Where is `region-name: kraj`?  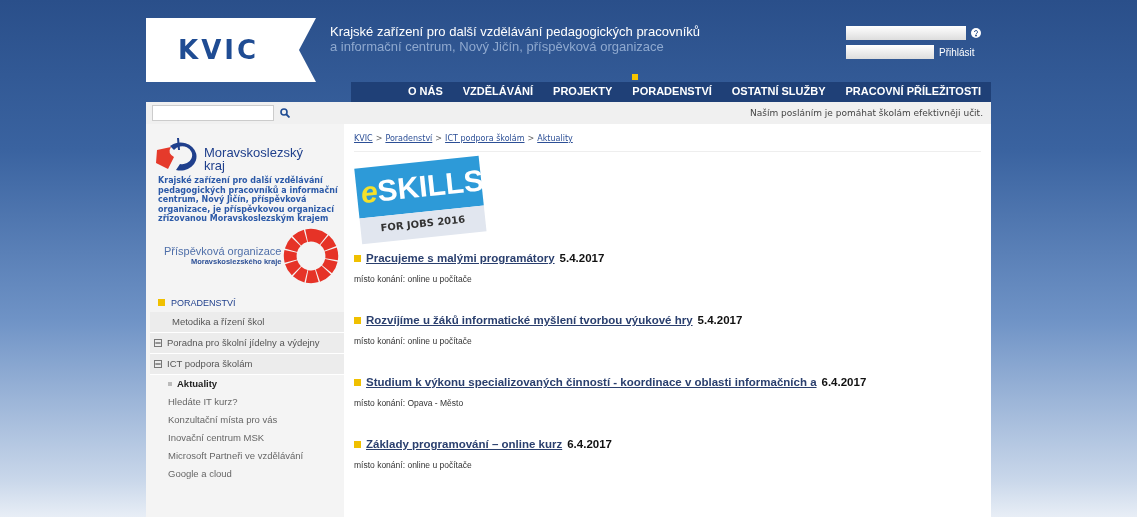
region-name: kraj is located at coordinates (214, 165).